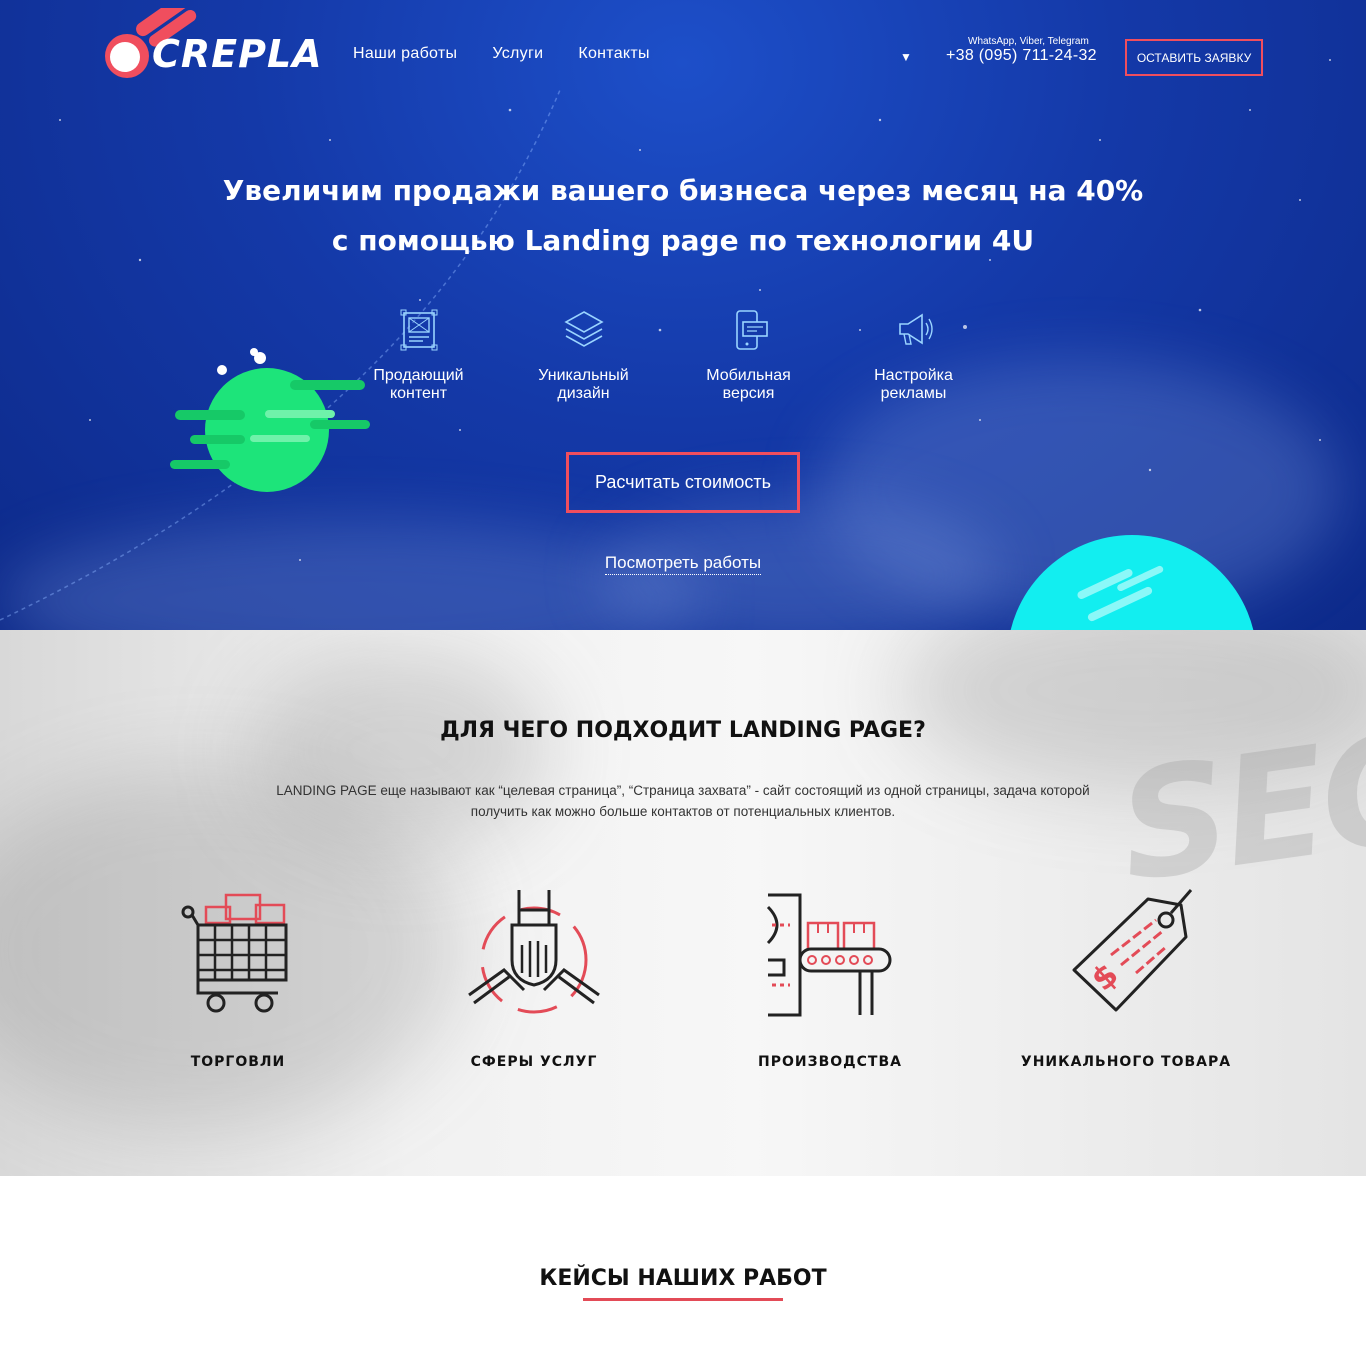 The height and width of the screenshot is (1365, 1366). What do you see at coordinates (614, 54) in the screenshot?
I see `nav-item-contacts: Контакты` at bounding box center [614, 54].